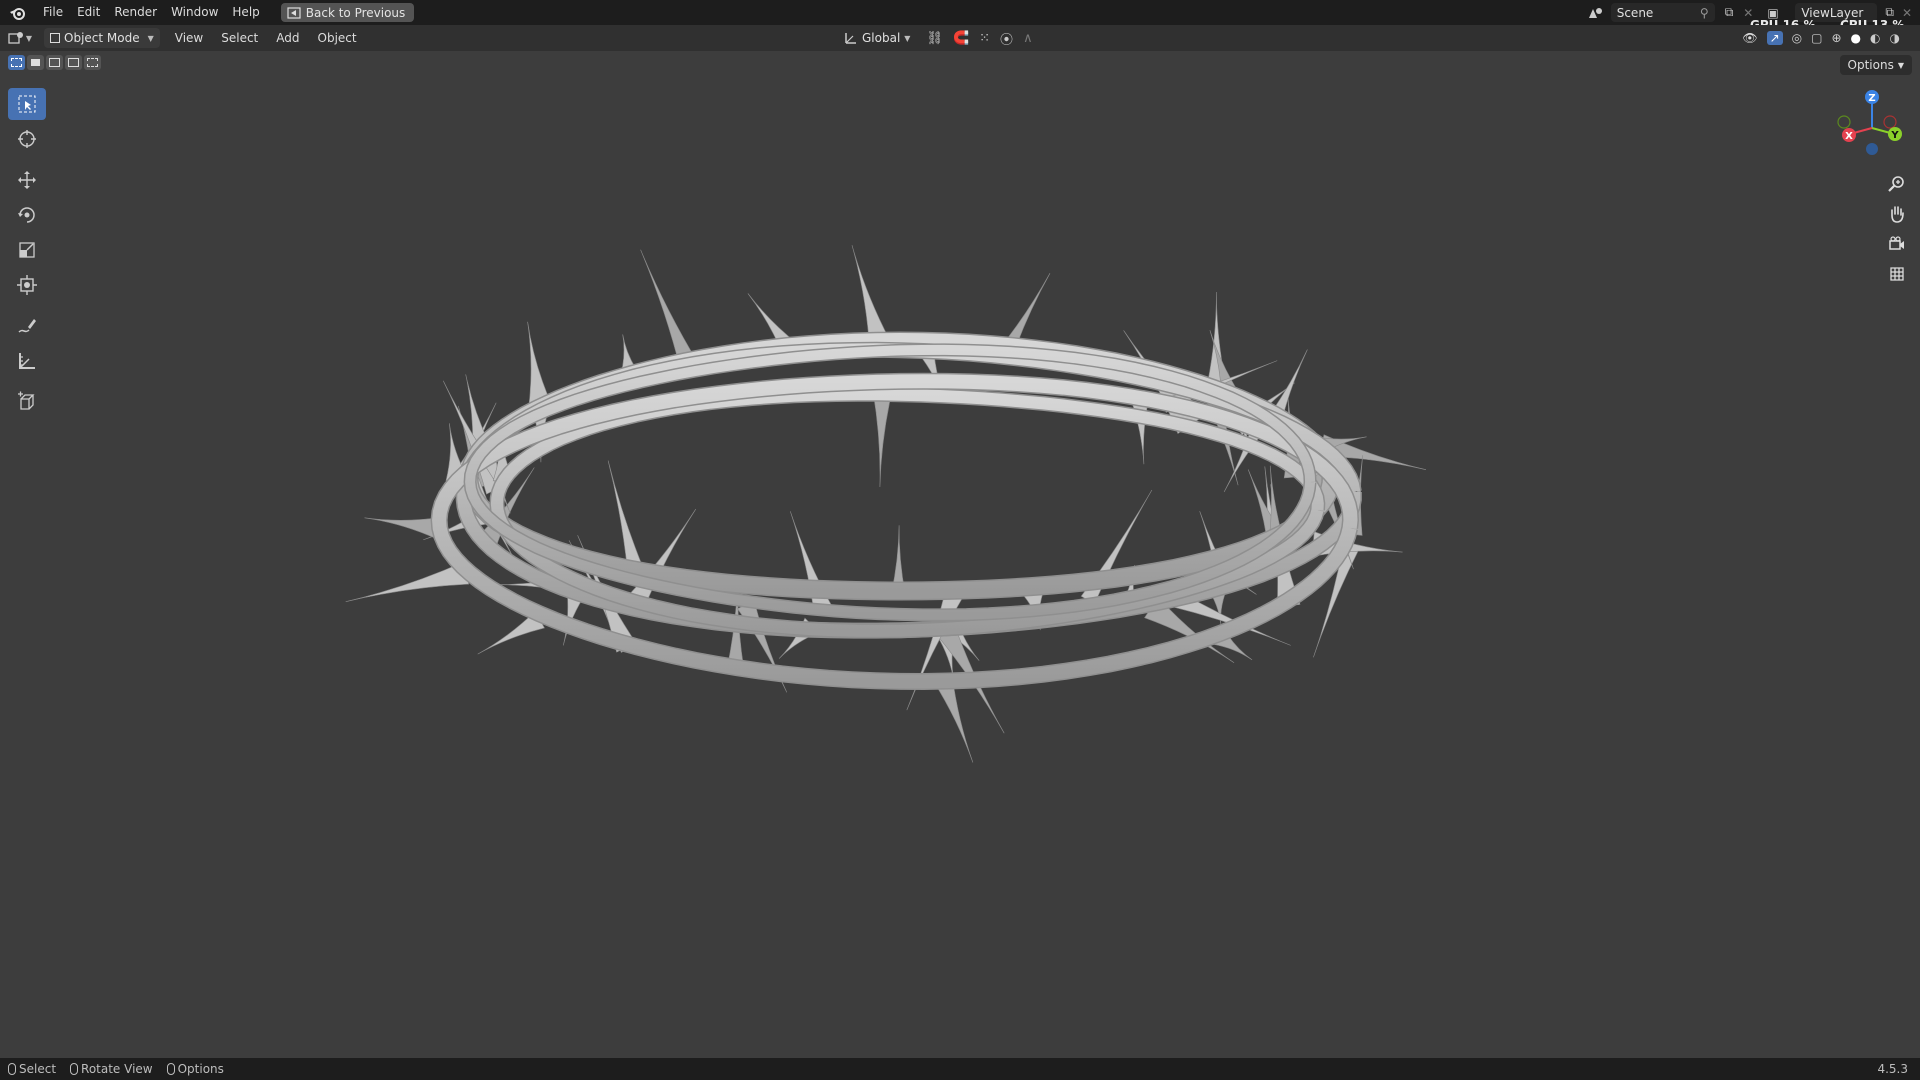  What do you see at coordinates (1872, 149) in the screenshot?
I see `neg-z-axis-icon` at bounding box center [1872, 149].